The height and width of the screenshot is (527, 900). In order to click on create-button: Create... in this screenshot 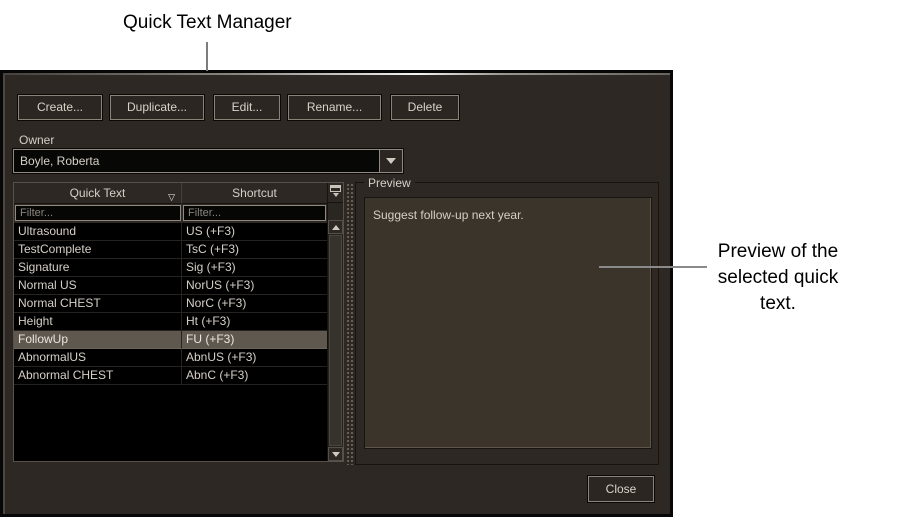, I will do `click(60, 107)`.